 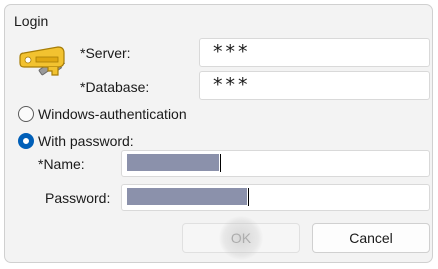 What do you see at coordinates (26, 114) in the screenshot?
I see `windows-auth-radio` at bounding box center [26, 114].